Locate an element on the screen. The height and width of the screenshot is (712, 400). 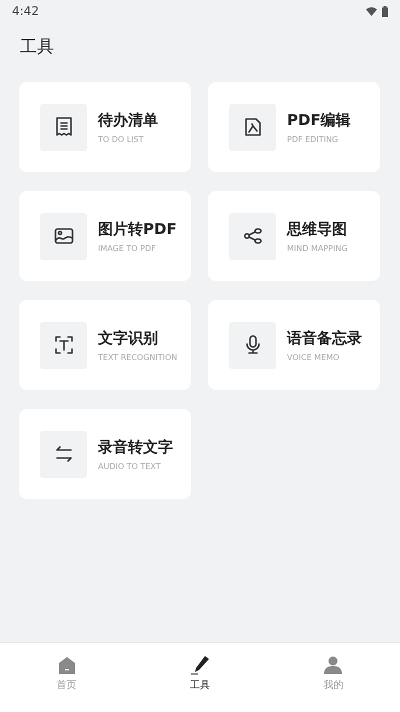
tool-card: 文字识别 TEXT RECOGNITION is located at coordinates (105, 345).